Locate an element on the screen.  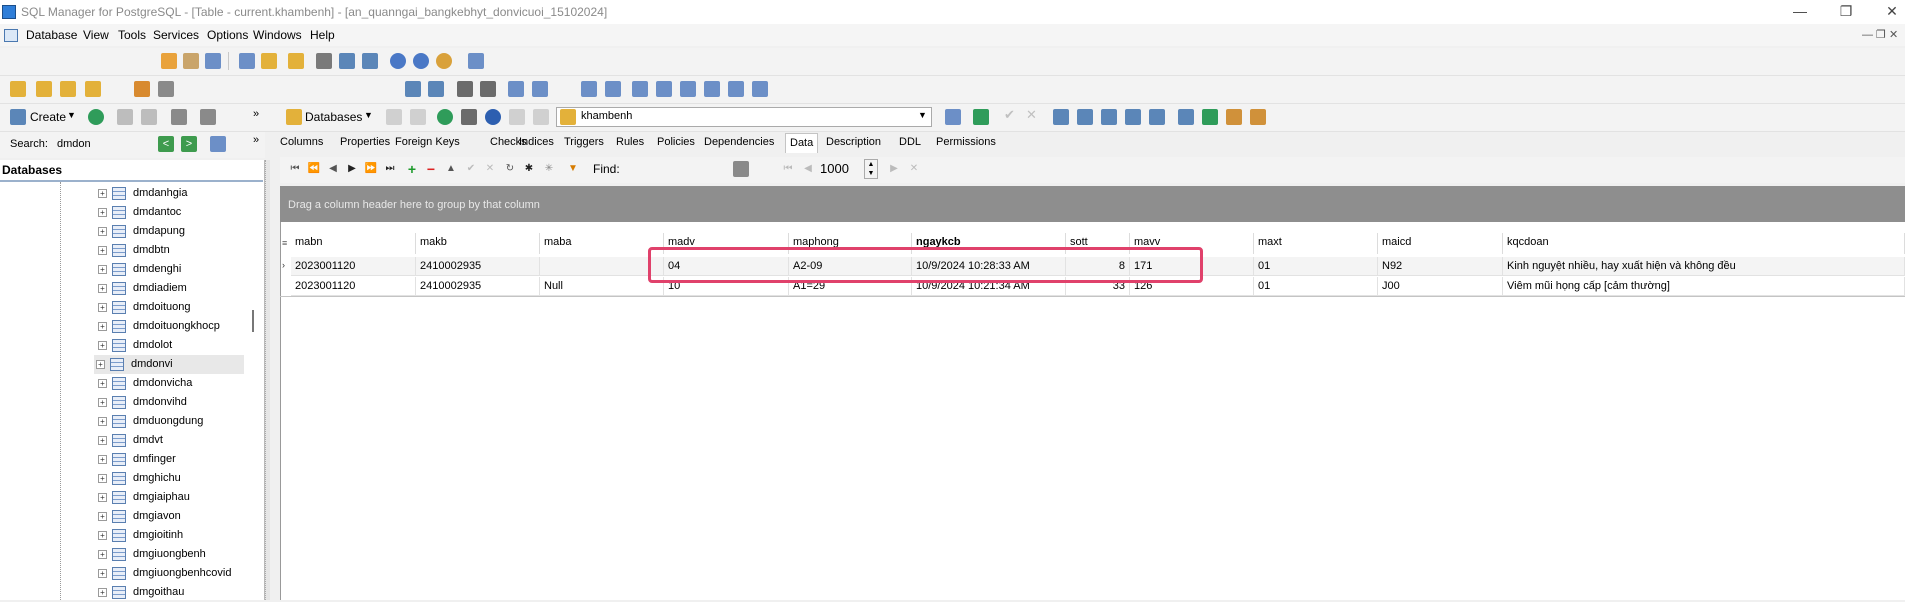
search-next-button: > is located at coordinates (189, 144).